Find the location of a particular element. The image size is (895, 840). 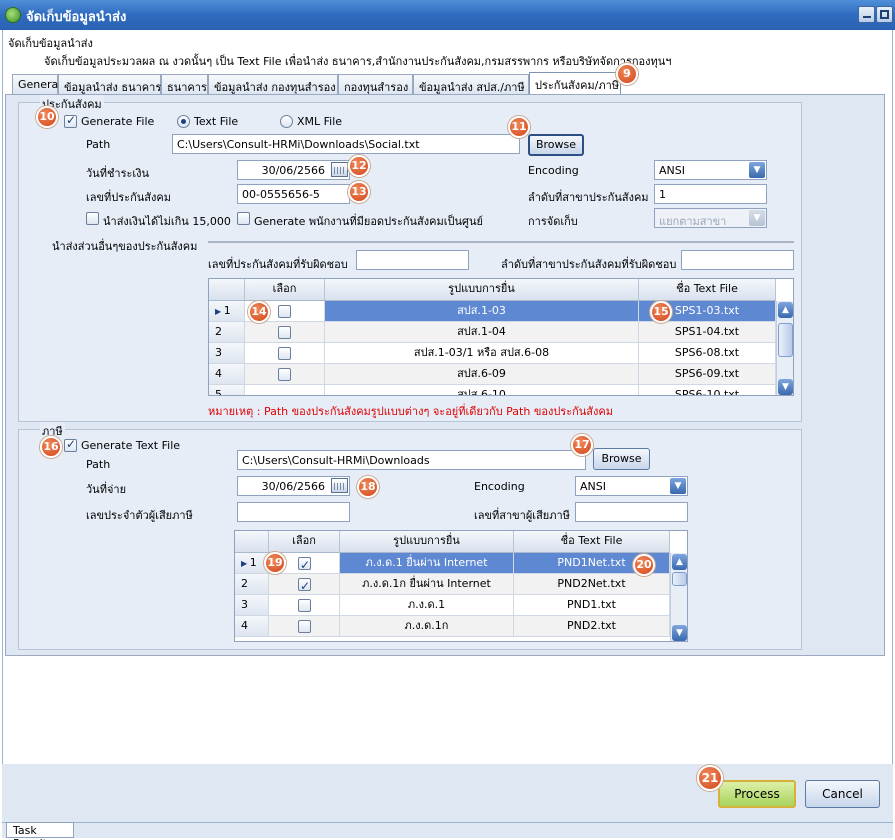

tax-branch-input is located at coordinates (631, 512).